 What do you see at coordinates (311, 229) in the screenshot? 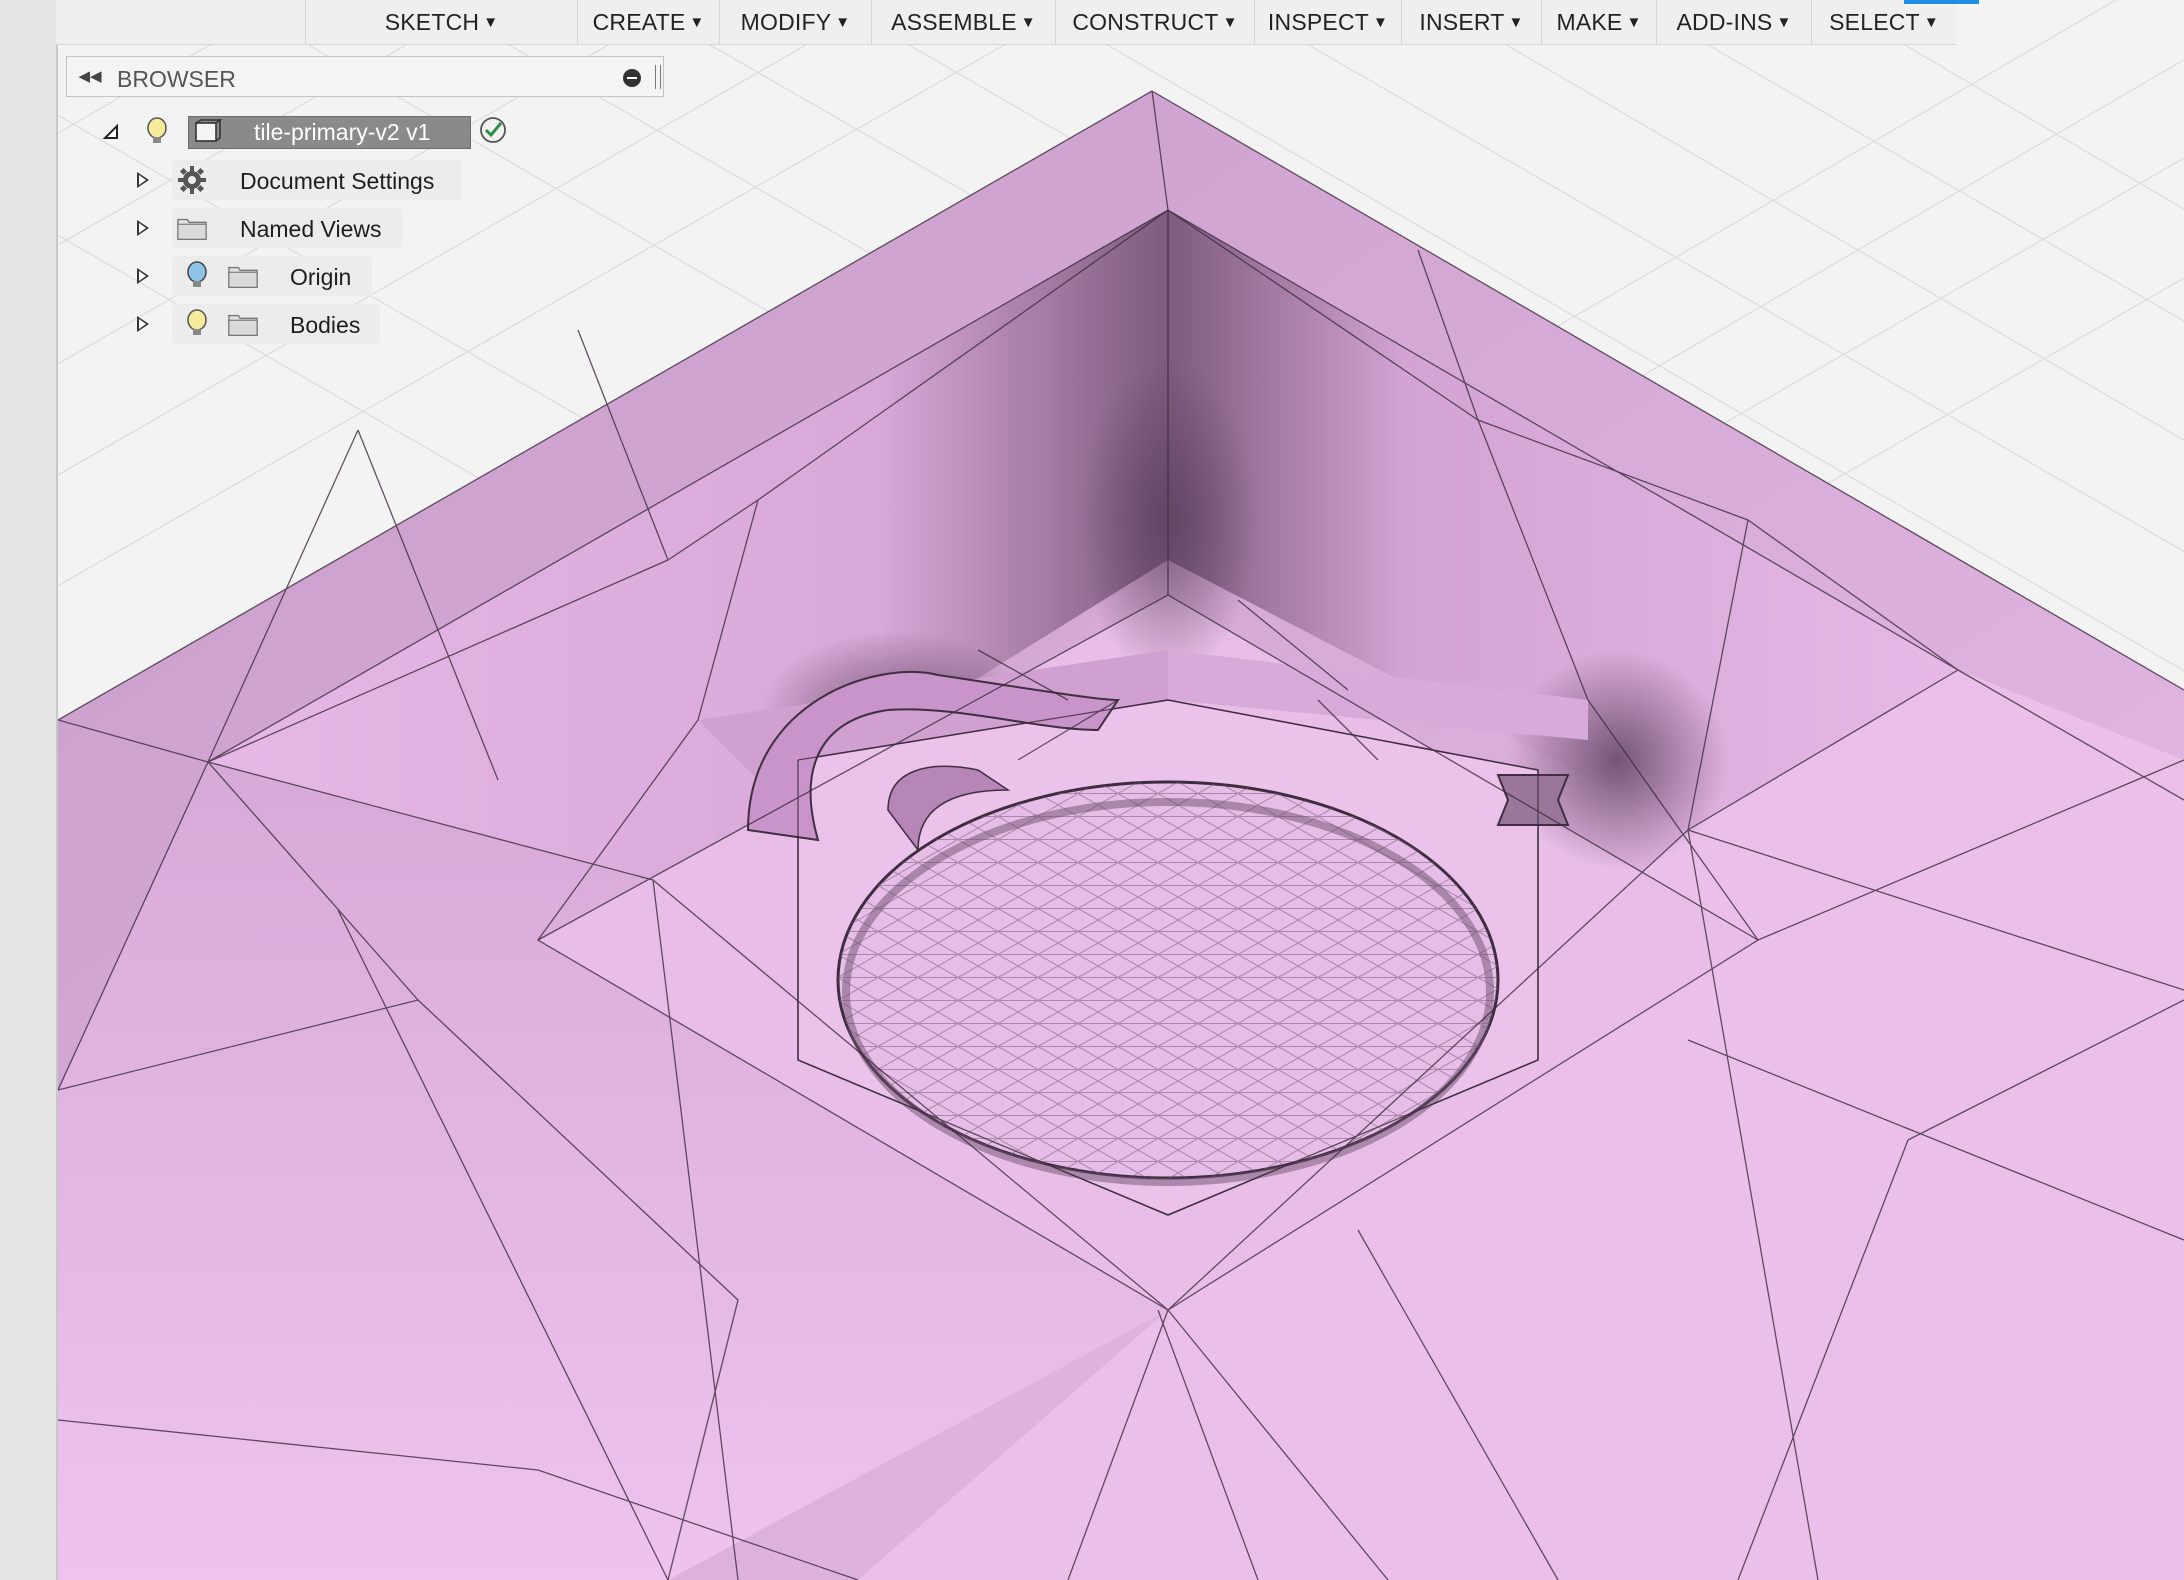
I see `tree-node-label: Named Views` at bounding box center [311, 229].